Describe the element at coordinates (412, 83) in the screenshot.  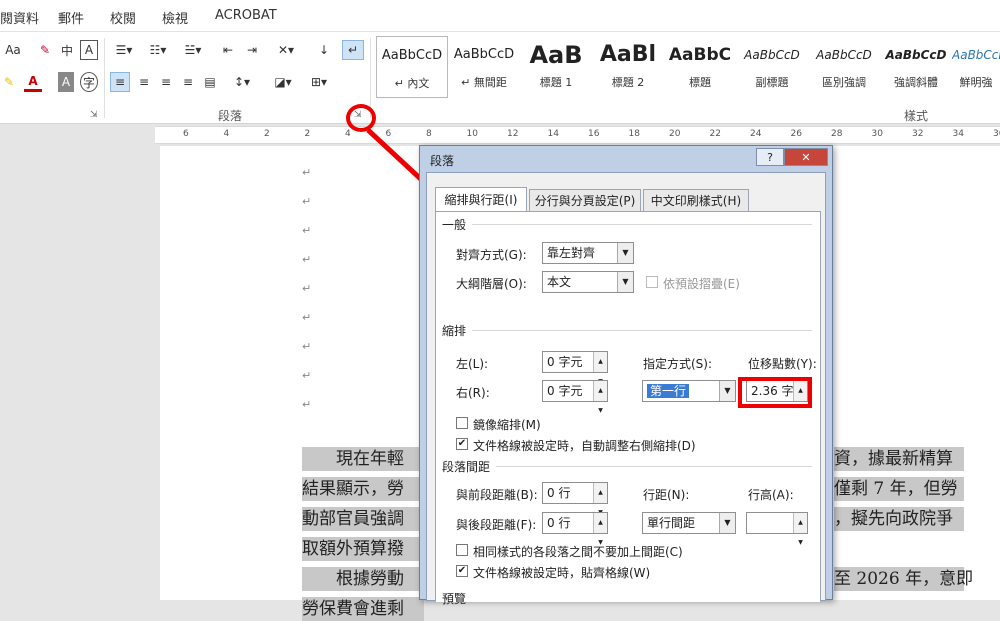
I see `style-label: ↵ 內文` at that location.